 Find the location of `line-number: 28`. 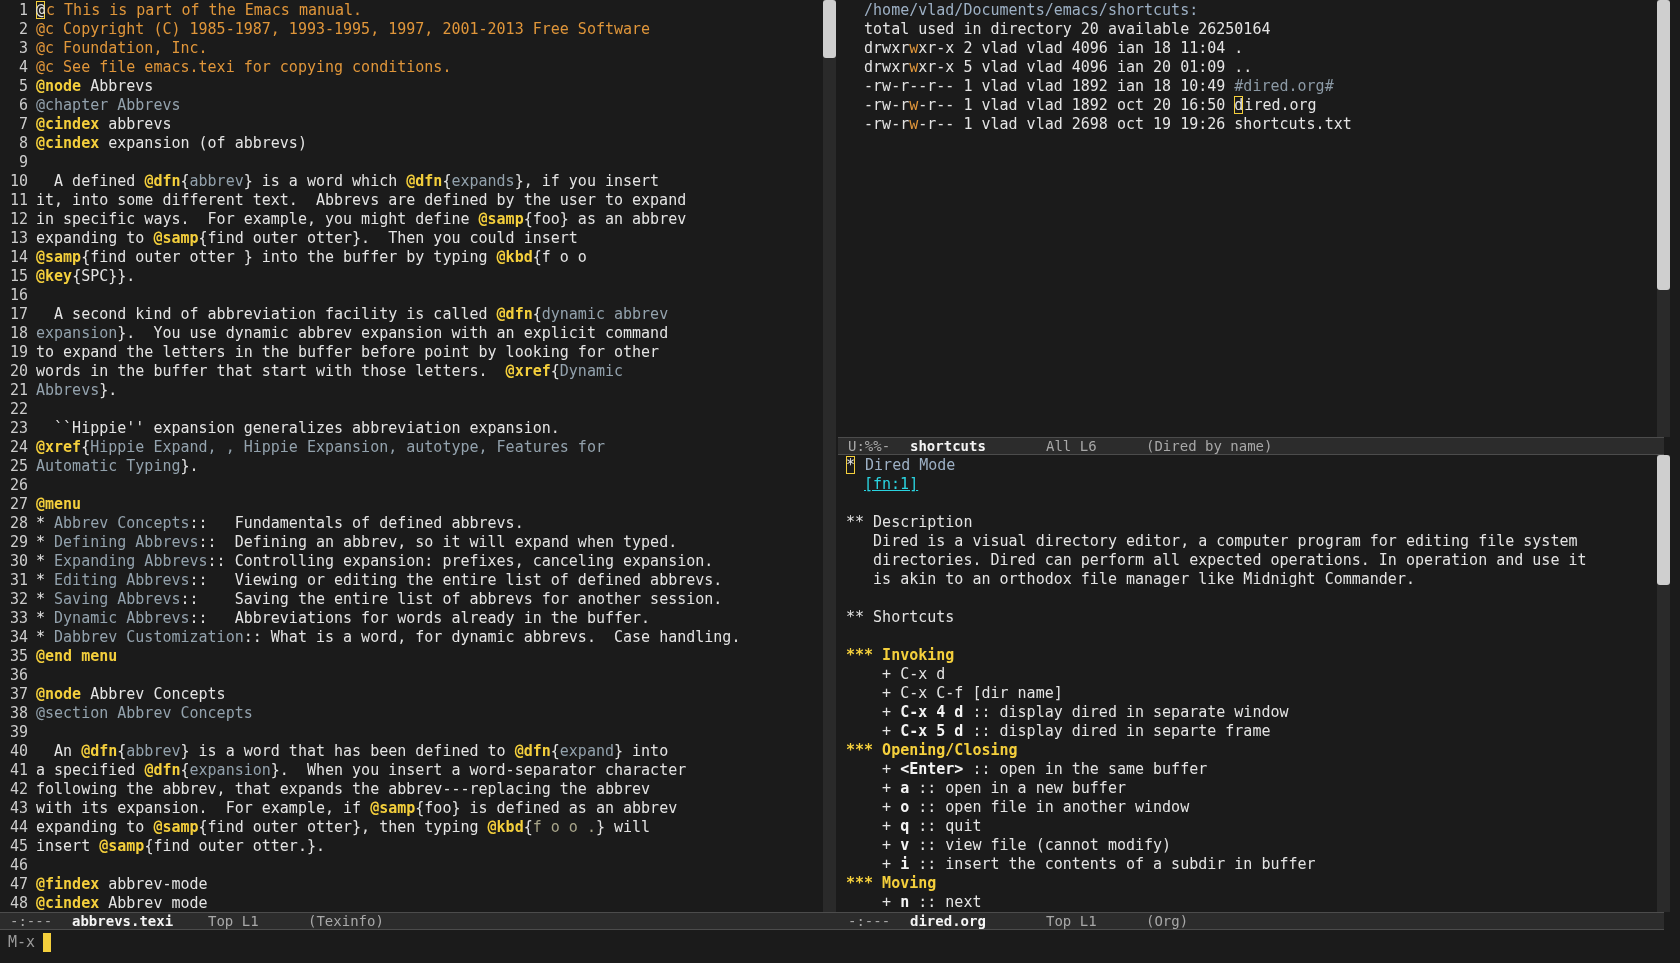

line-number: 28 is located at coordinates (18, 523).